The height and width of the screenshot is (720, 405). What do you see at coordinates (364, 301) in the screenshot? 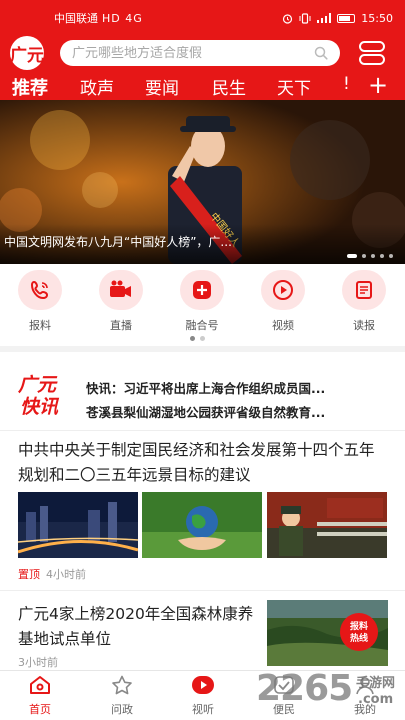
I see `read-paper-button: 读报` at bounding box center [364, 301].